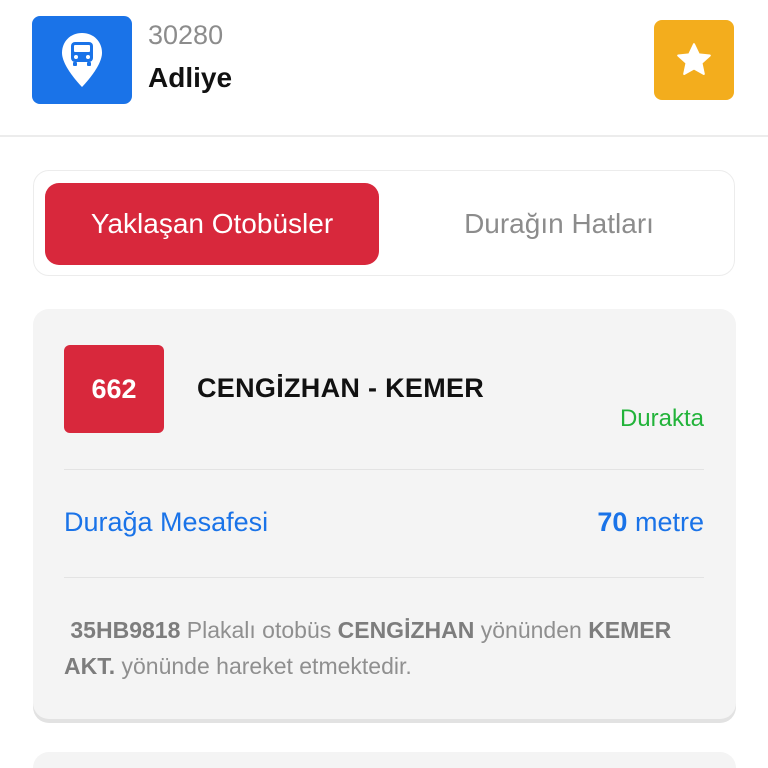  I want to click on route-name: CENGİZHAN - KEMER, so click(341, 388).